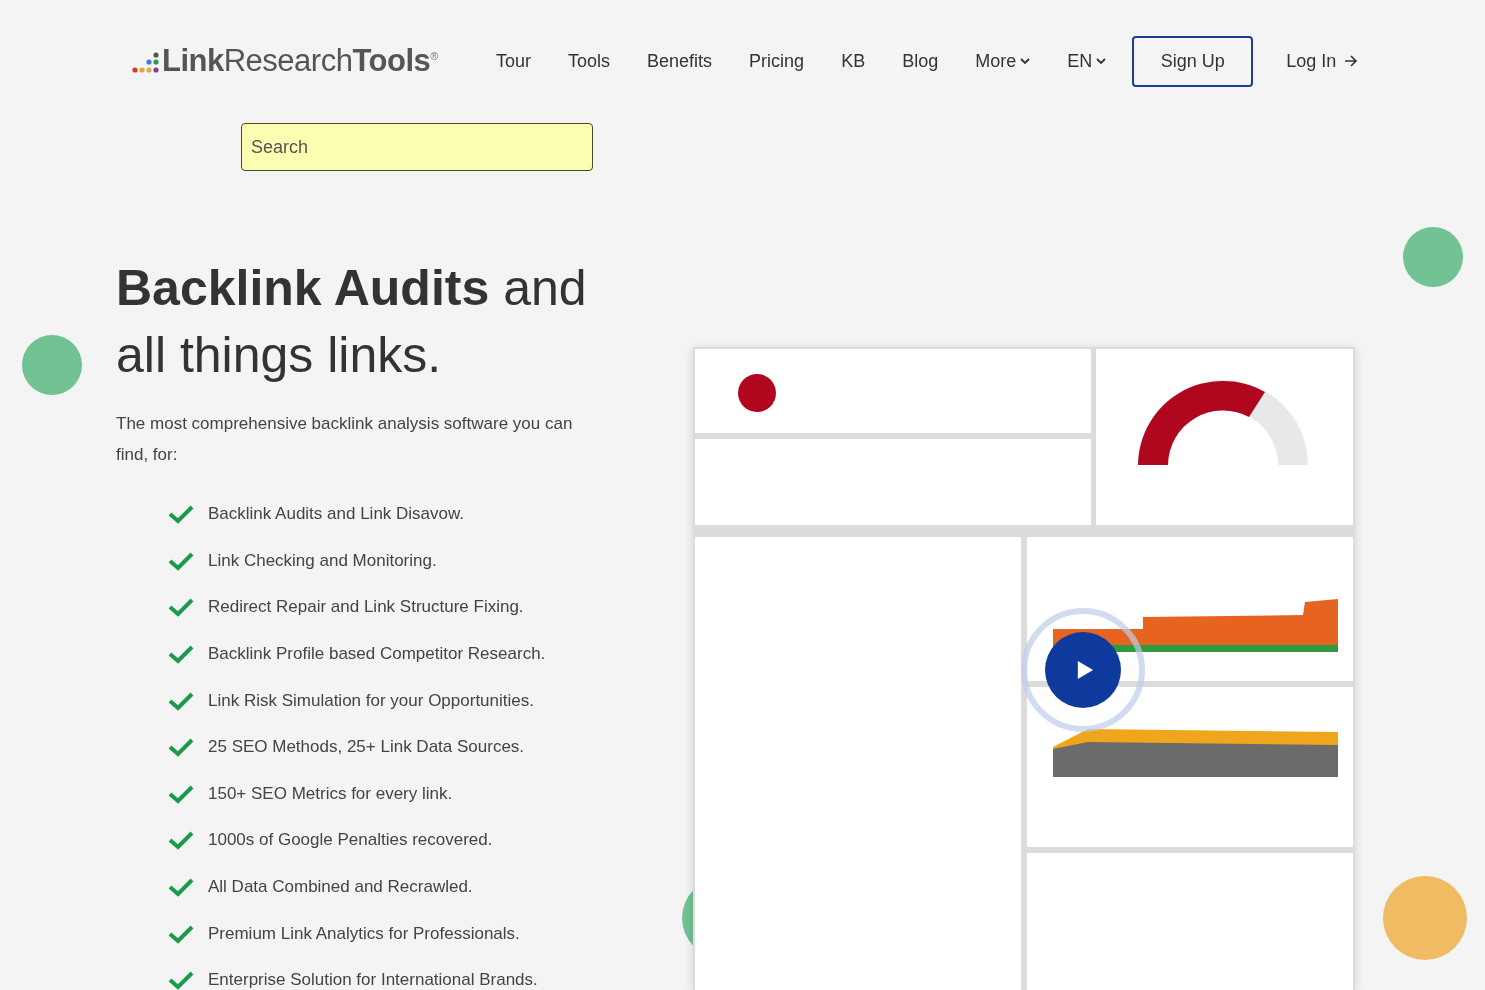 The height and width of the screenshot is (990, 1485). I want to click on feature-text: Link Risk Simulation for your Opportunities., so click(371, 700).